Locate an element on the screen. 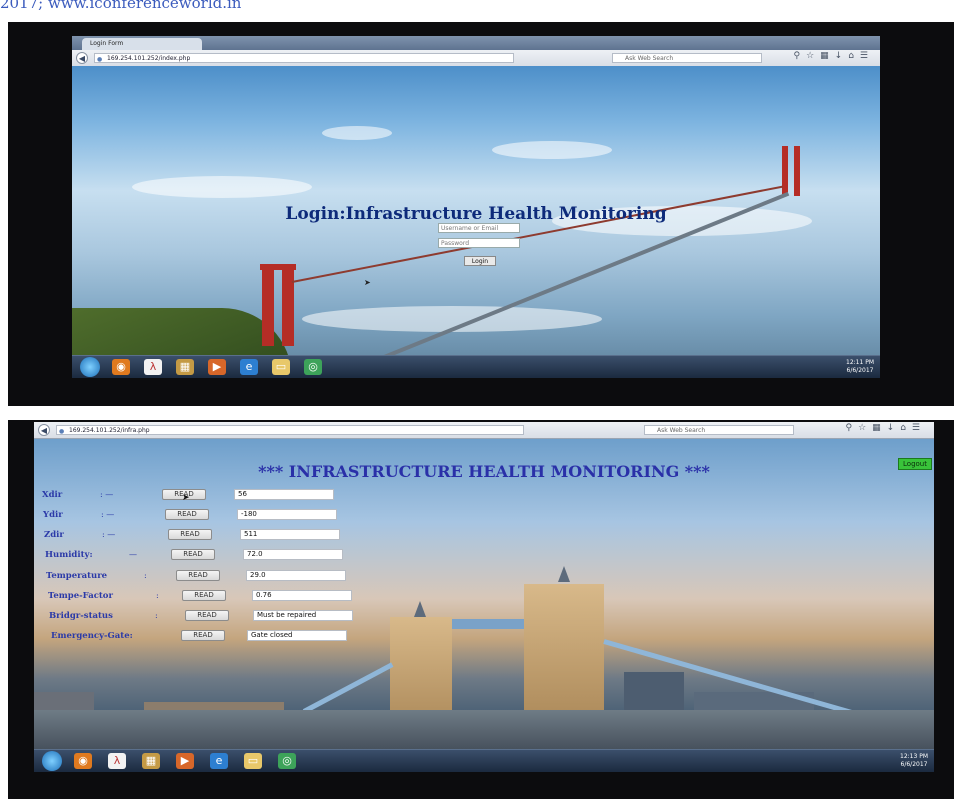 This screenshot has height=799, width=954. address-text: 169.254.101.252/infra.php is located at coordinates (109, 430).